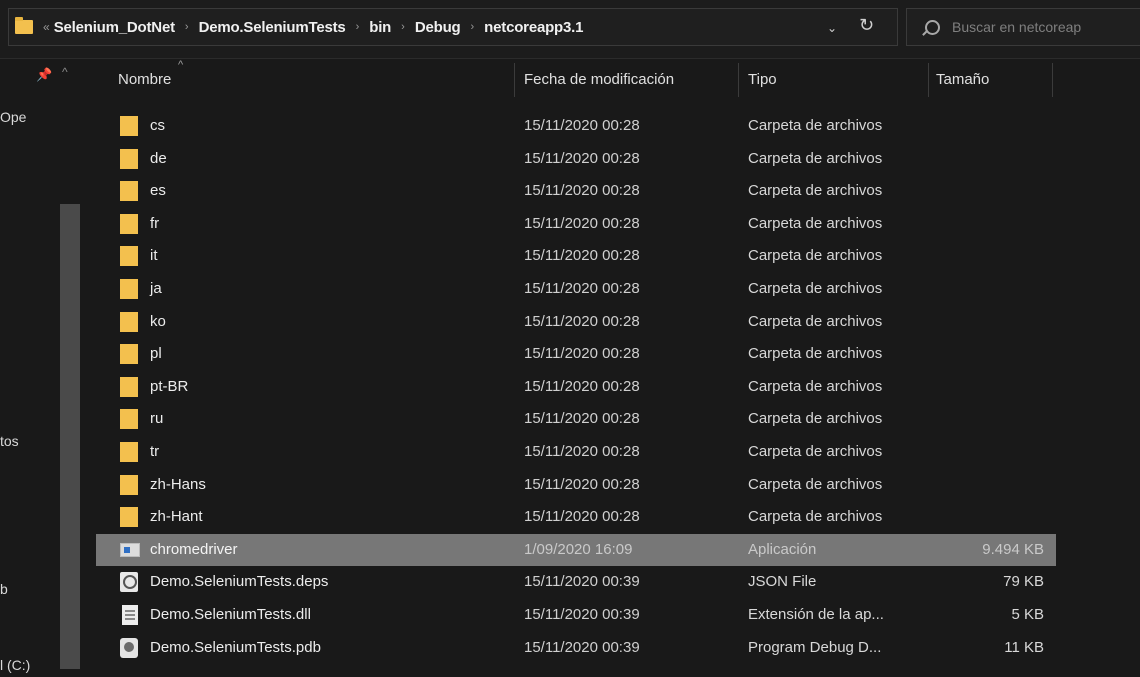  What do you see at coordinates (230, 614) in the screenshot?
I see `file-name: Demo.SeleniumTests.dll` at bounding box center [230, 614].